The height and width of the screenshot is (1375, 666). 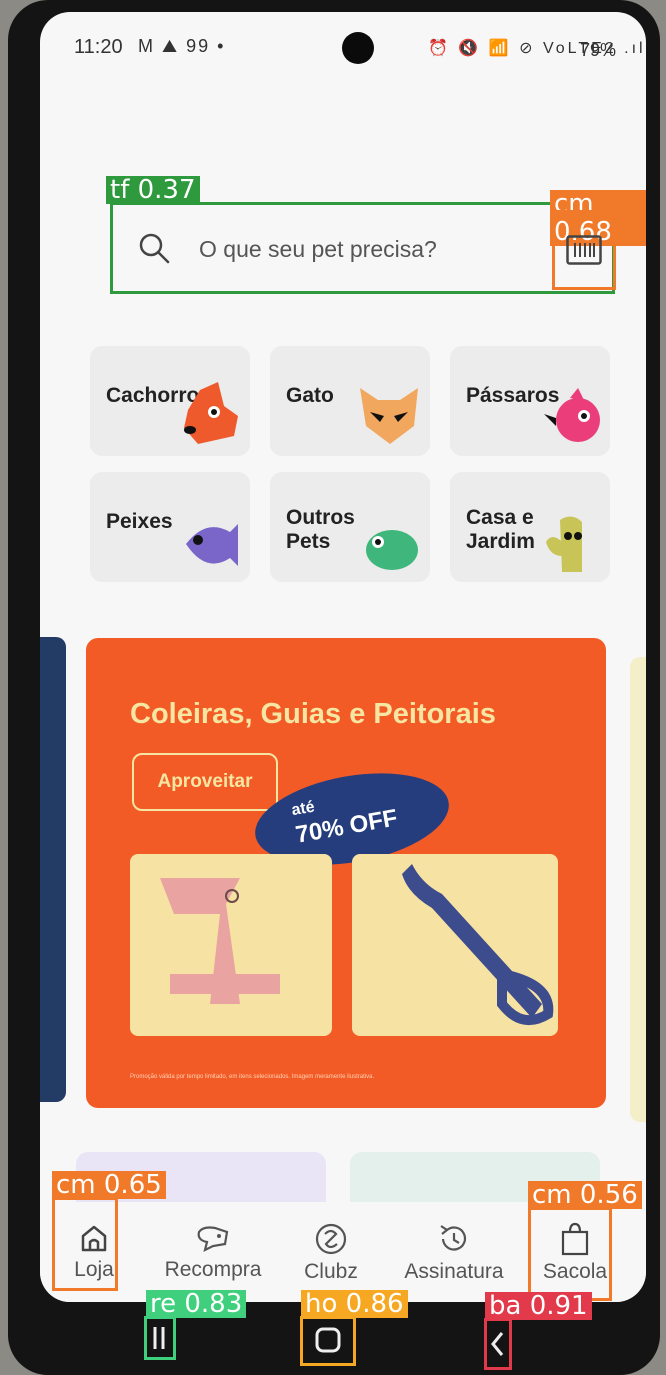 What do you see at coordinates (310, 395) in the screenshot?
I see `category-label: Gato` at bounding box center [310, 395].